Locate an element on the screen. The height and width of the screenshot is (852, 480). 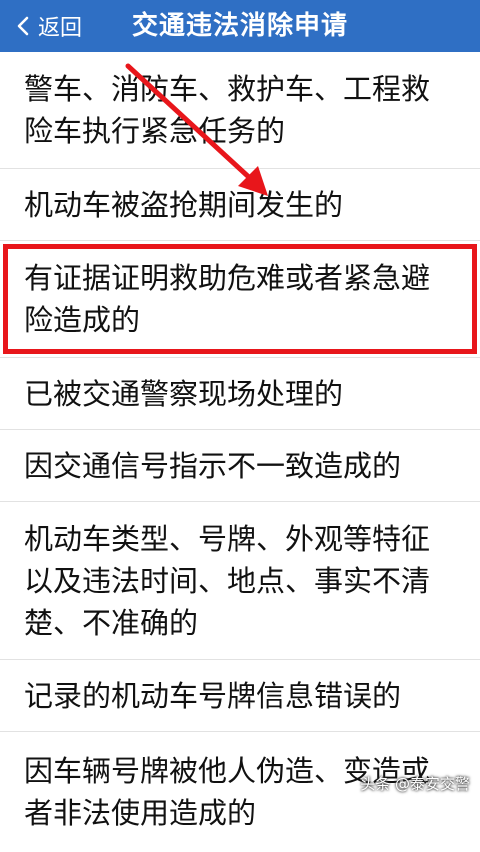
list-item-label: 机动车被盗抢期间发生的 is located at coordinates (184, 204).